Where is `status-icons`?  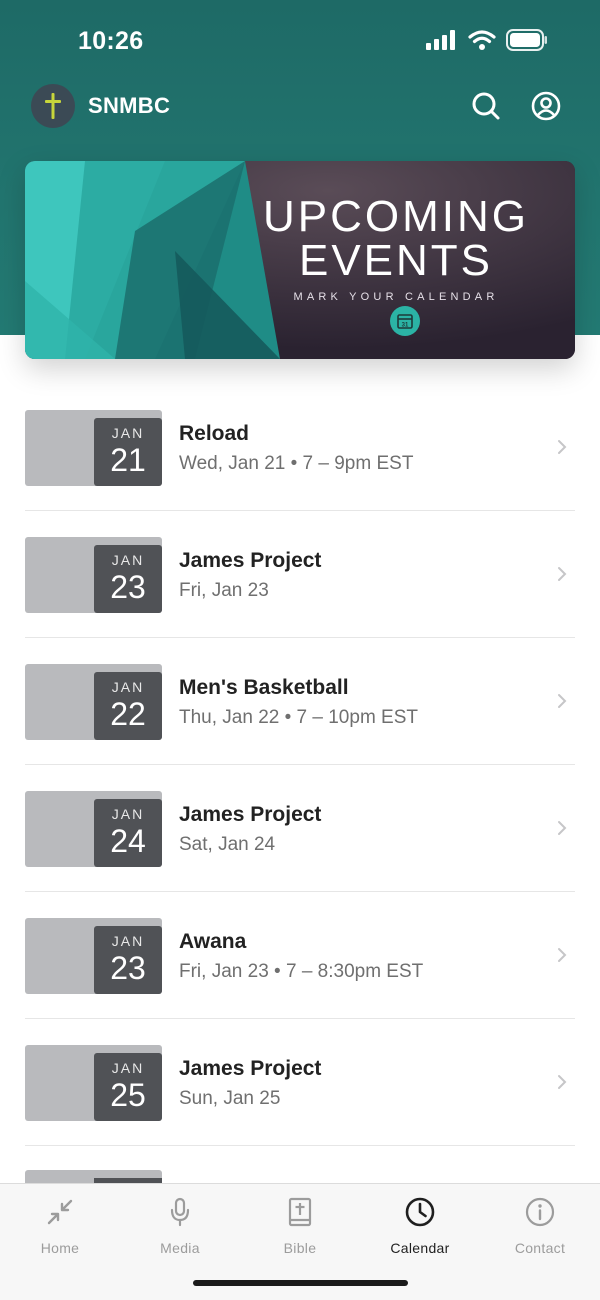
status-icons is located at coordinates (487, 40).